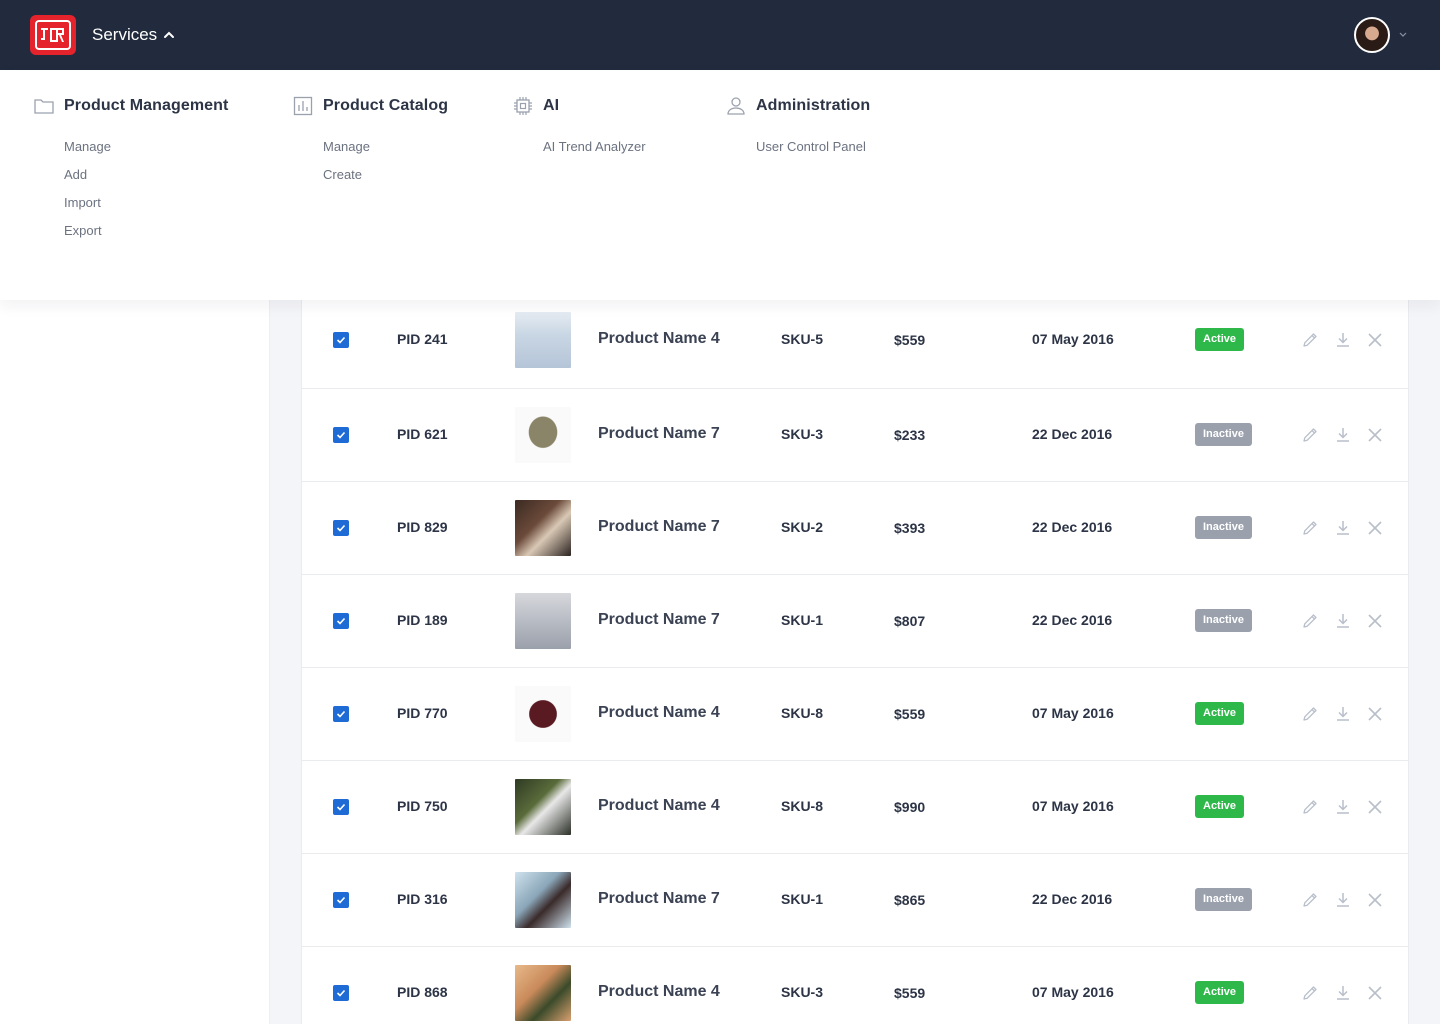 The image size is (1440, 1024). I want to click on avatar, so click(1372, 35).